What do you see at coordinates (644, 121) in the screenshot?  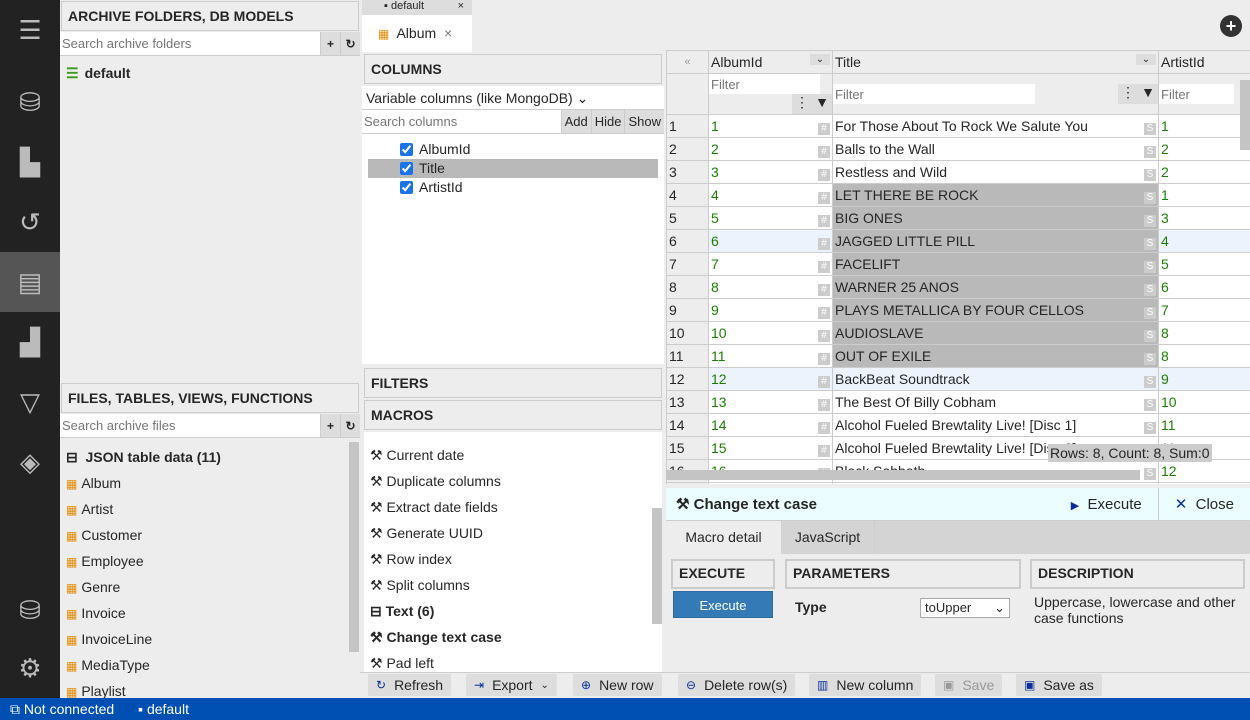 I see `show-button: Show` at bounding box center [644, 121].